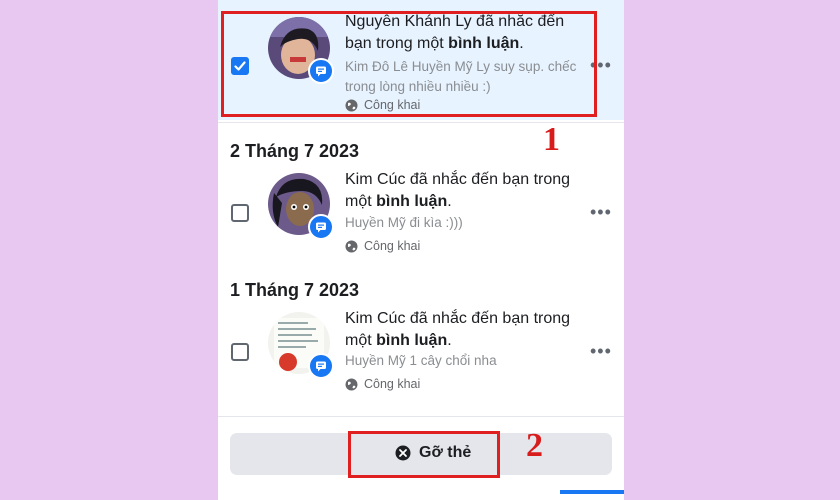 This screenshot has height=500, width=840. Describe the element at coordinates (295, 290) in the screenshot. I see `date-header: 1 Tháng 7 2023` at that location.